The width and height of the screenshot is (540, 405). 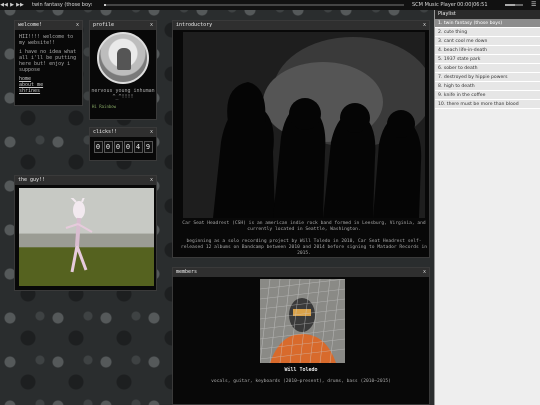 I want to click on the-guy-panel: the guy!! x, so click(x=85, y=233).